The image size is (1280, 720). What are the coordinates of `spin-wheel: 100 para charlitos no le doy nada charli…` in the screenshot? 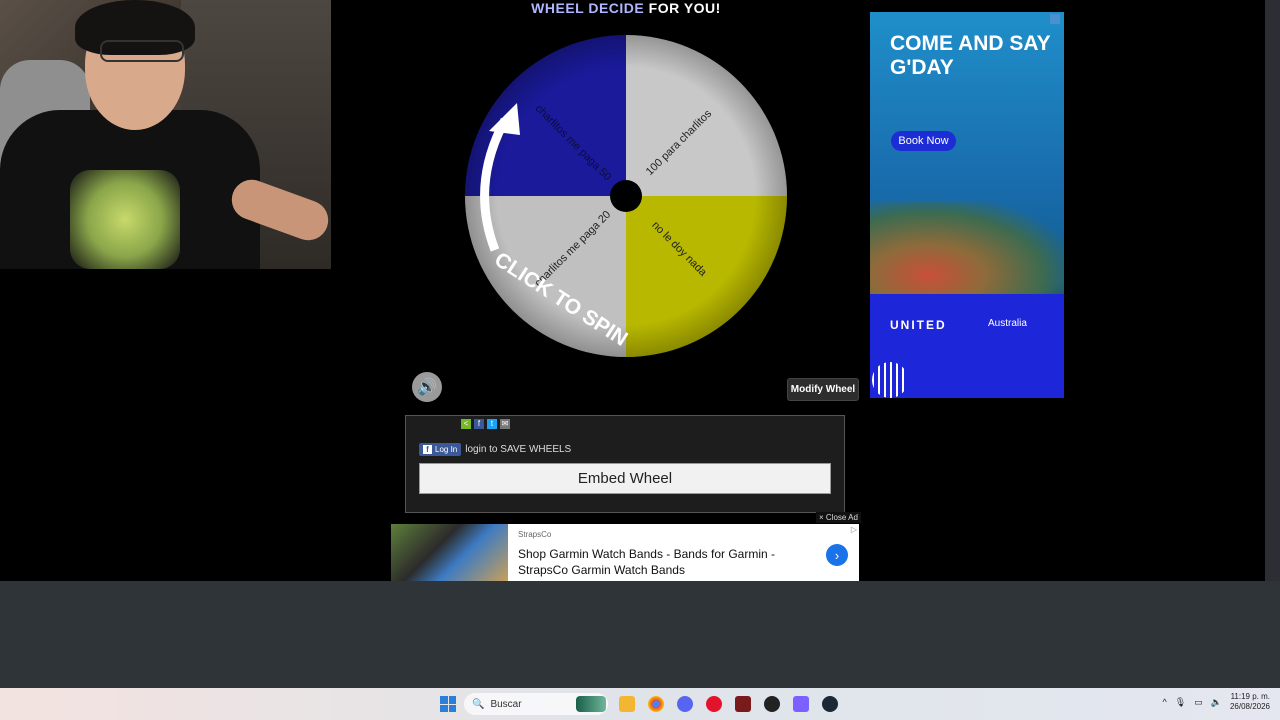 It's located at (626, 196).